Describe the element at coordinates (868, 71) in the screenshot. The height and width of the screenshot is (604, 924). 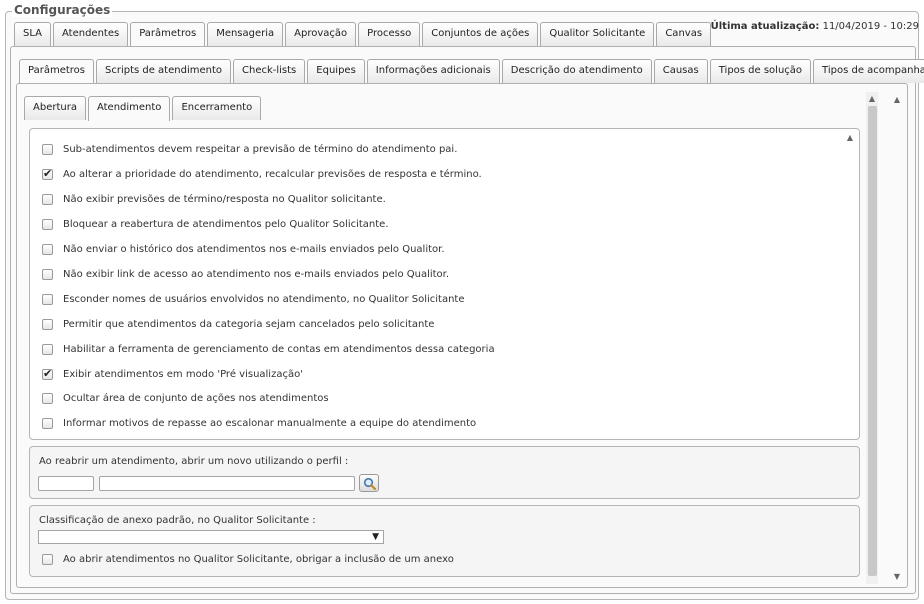
I see `subtab-tipos-de-acompanhamento: Tipos de acompanhamento` at that location.